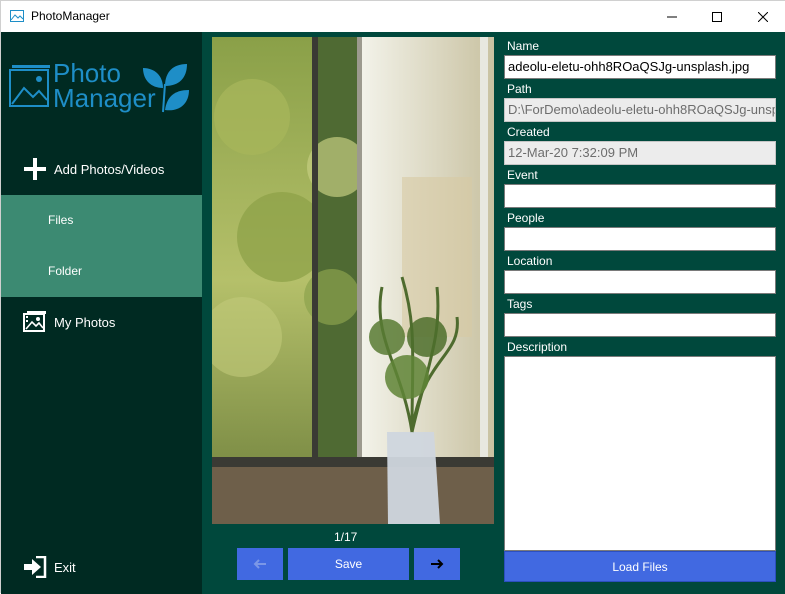 The width and height of the screenshot is (785, 594). I want to click on location-field, so click(640, 282).